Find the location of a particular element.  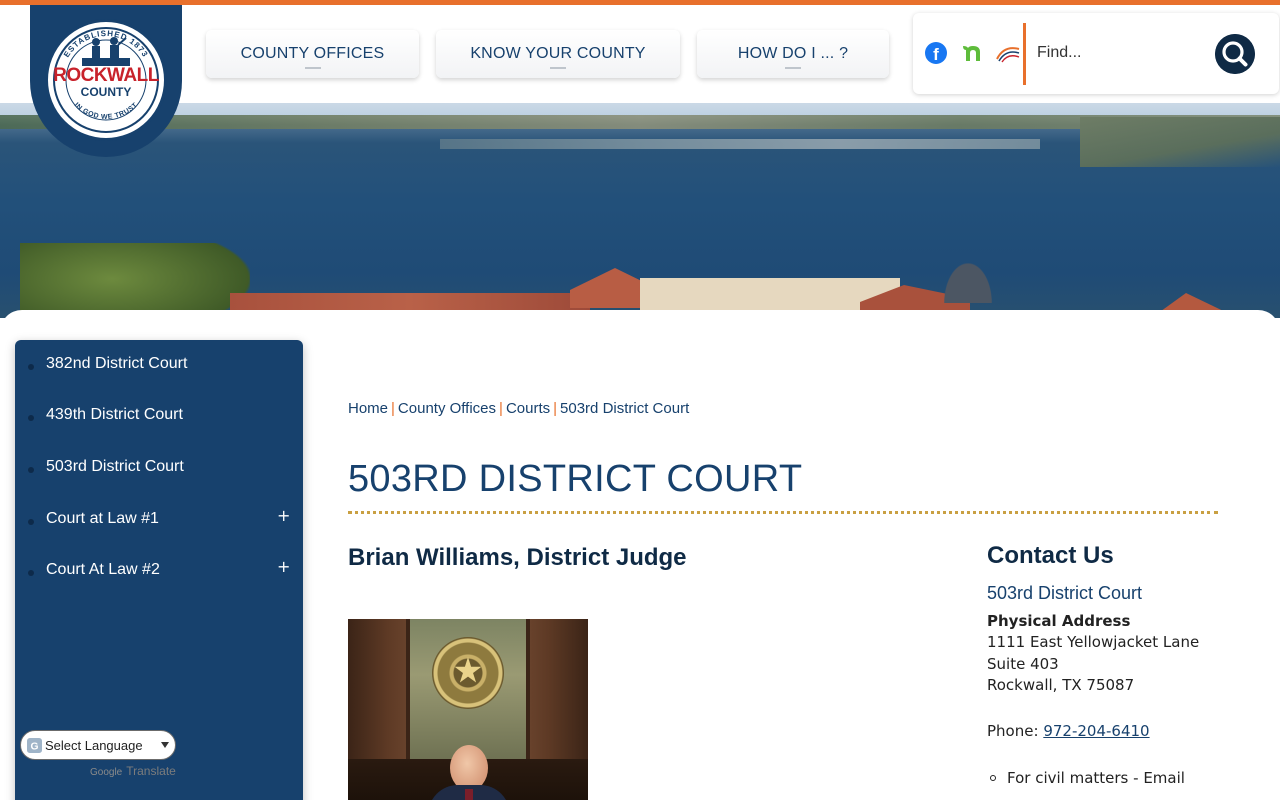

logo-figures-icon is located at coordinates (106, 51).